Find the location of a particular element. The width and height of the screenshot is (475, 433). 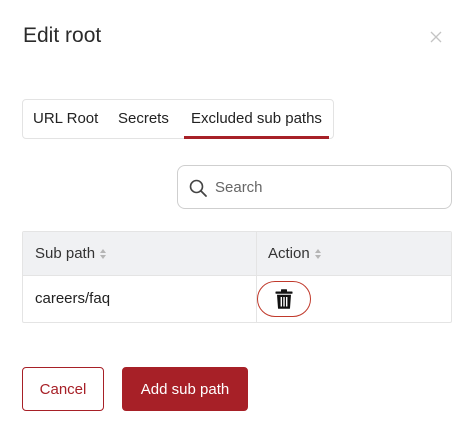

dialog-title: Edit root is located at coordinates (62, 35).